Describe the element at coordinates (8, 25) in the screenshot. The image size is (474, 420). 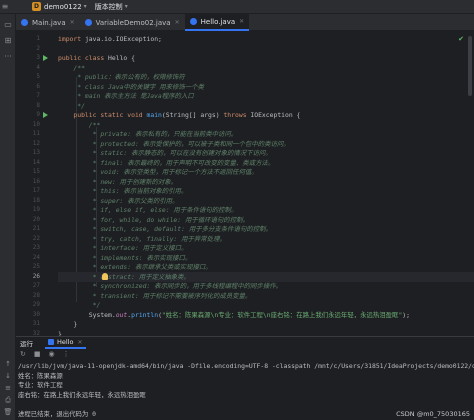
I see `project-folder-icon: ▭` at that location.